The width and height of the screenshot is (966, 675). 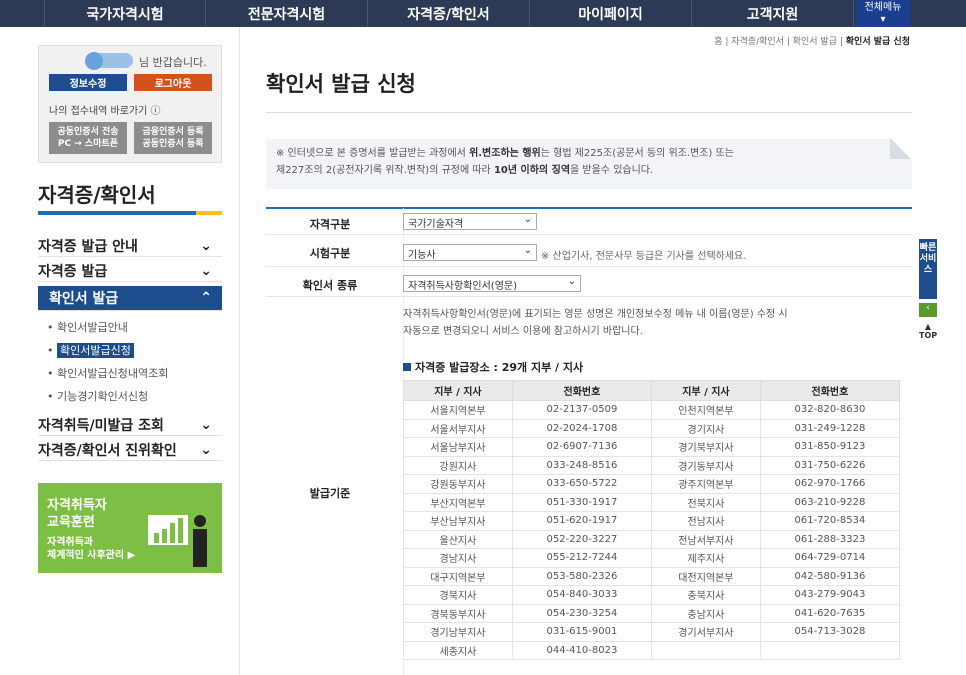 I want to click on office-name-cell: 세종지사, so click(x=458, y=650).